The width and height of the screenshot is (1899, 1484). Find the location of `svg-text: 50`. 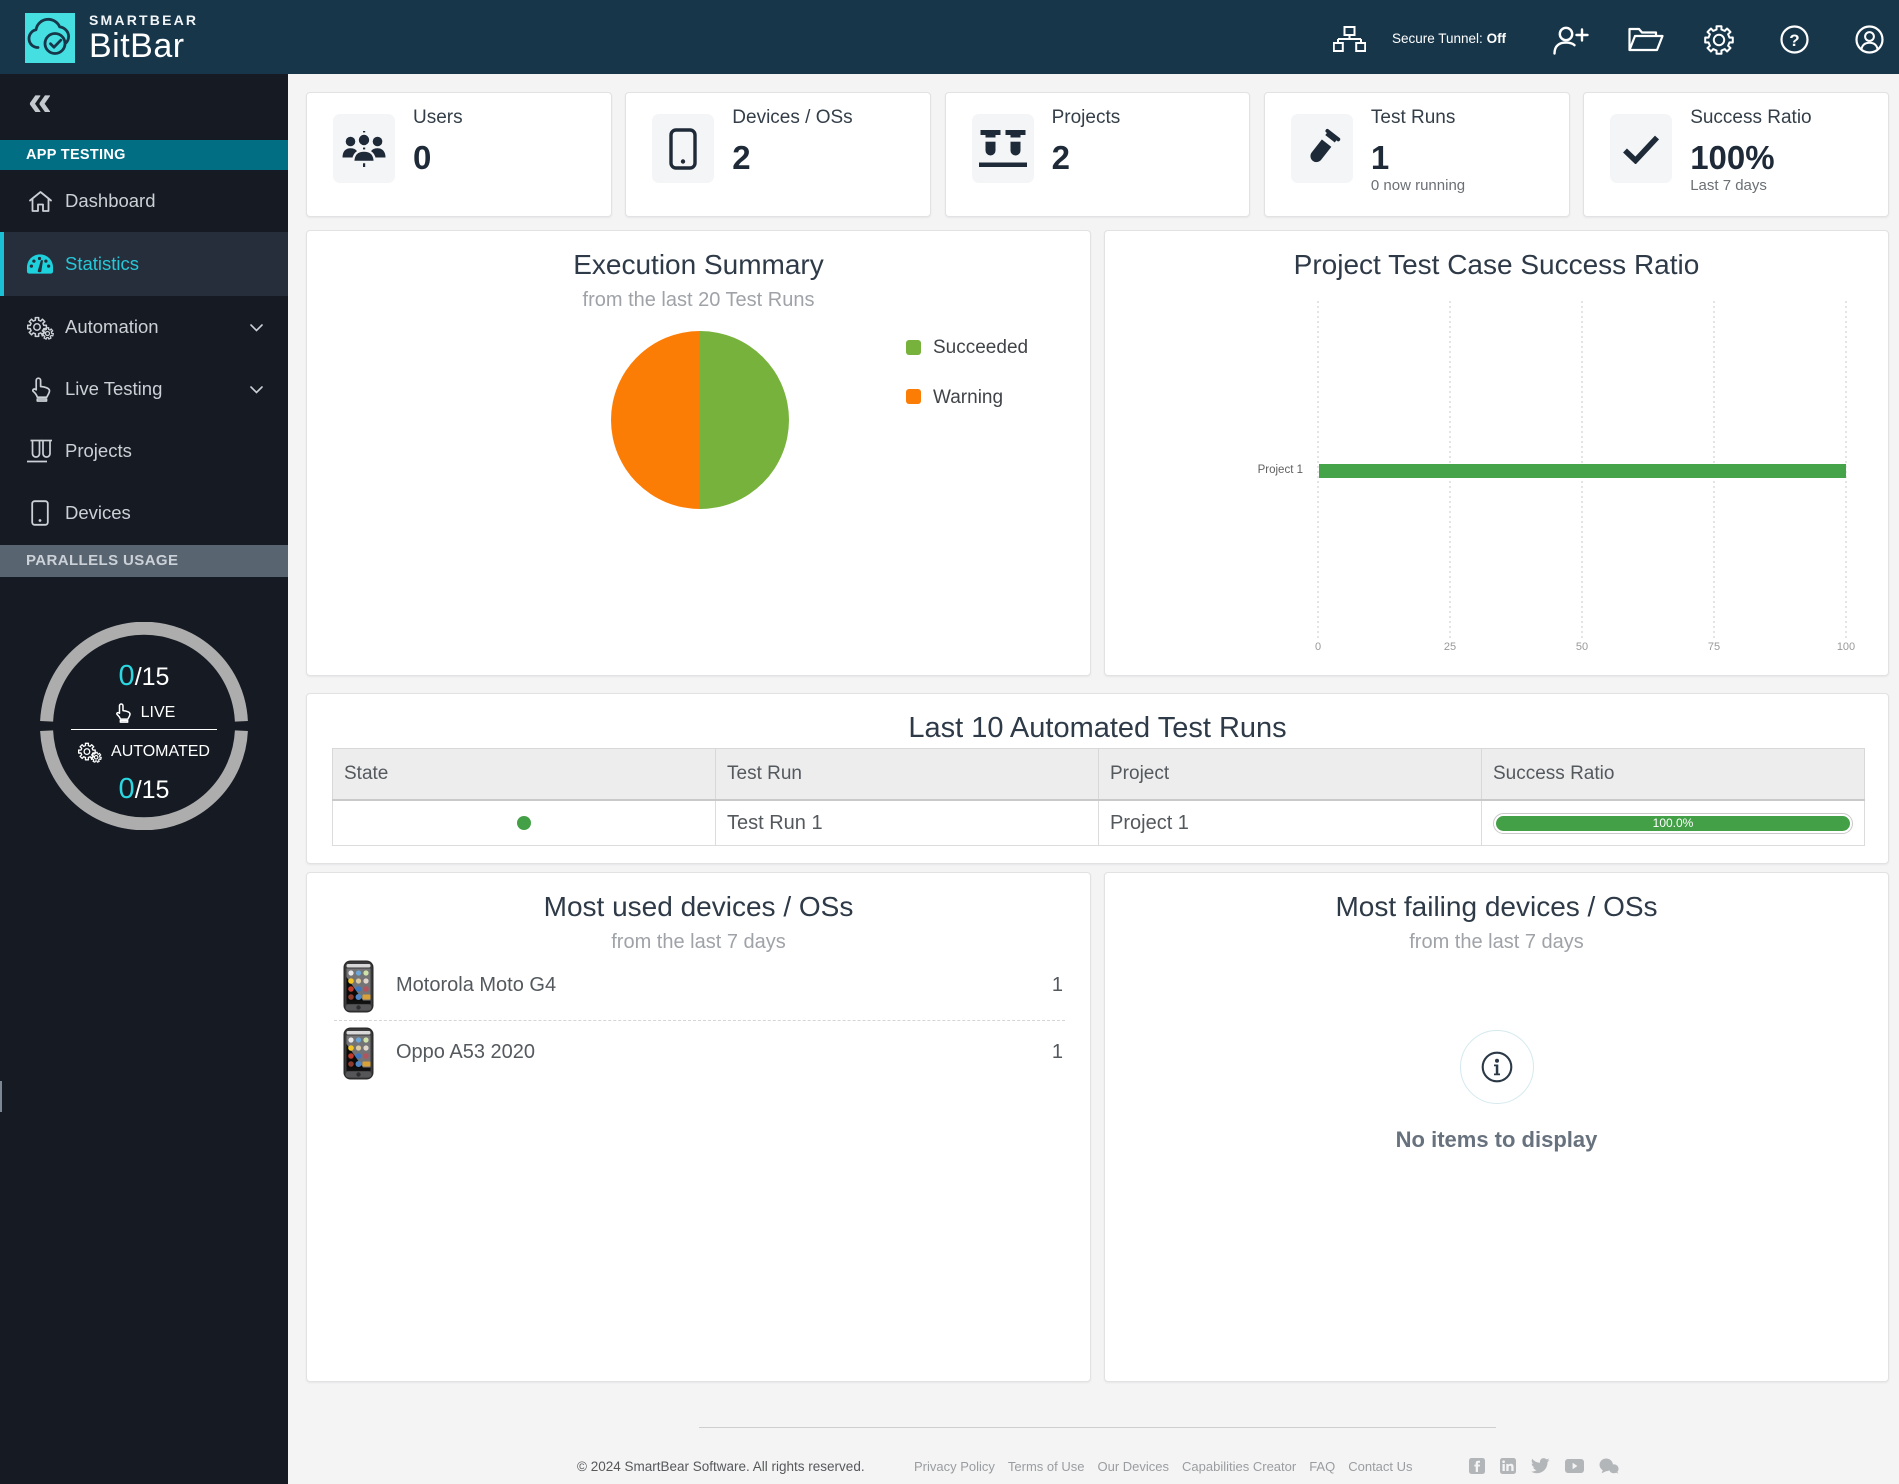

svg-text: 50 is located at coordinates (1582, 647).